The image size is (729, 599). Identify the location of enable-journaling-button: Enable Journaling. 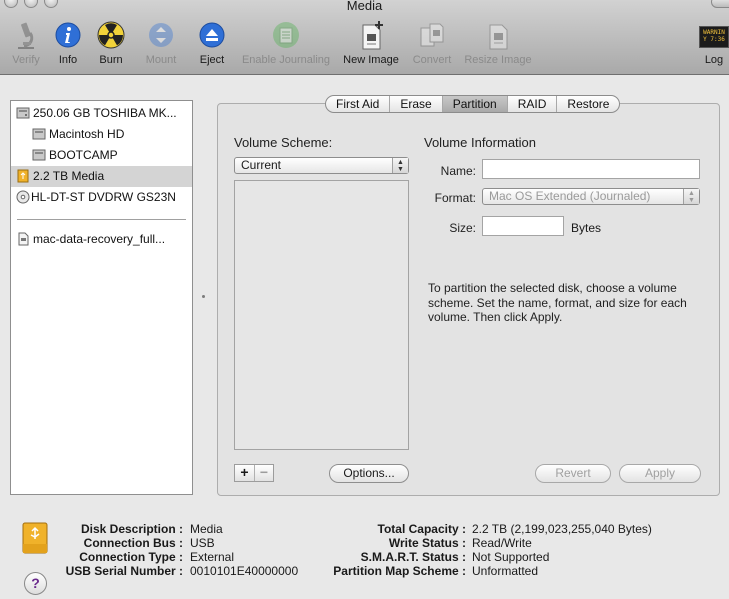
(286, 45).